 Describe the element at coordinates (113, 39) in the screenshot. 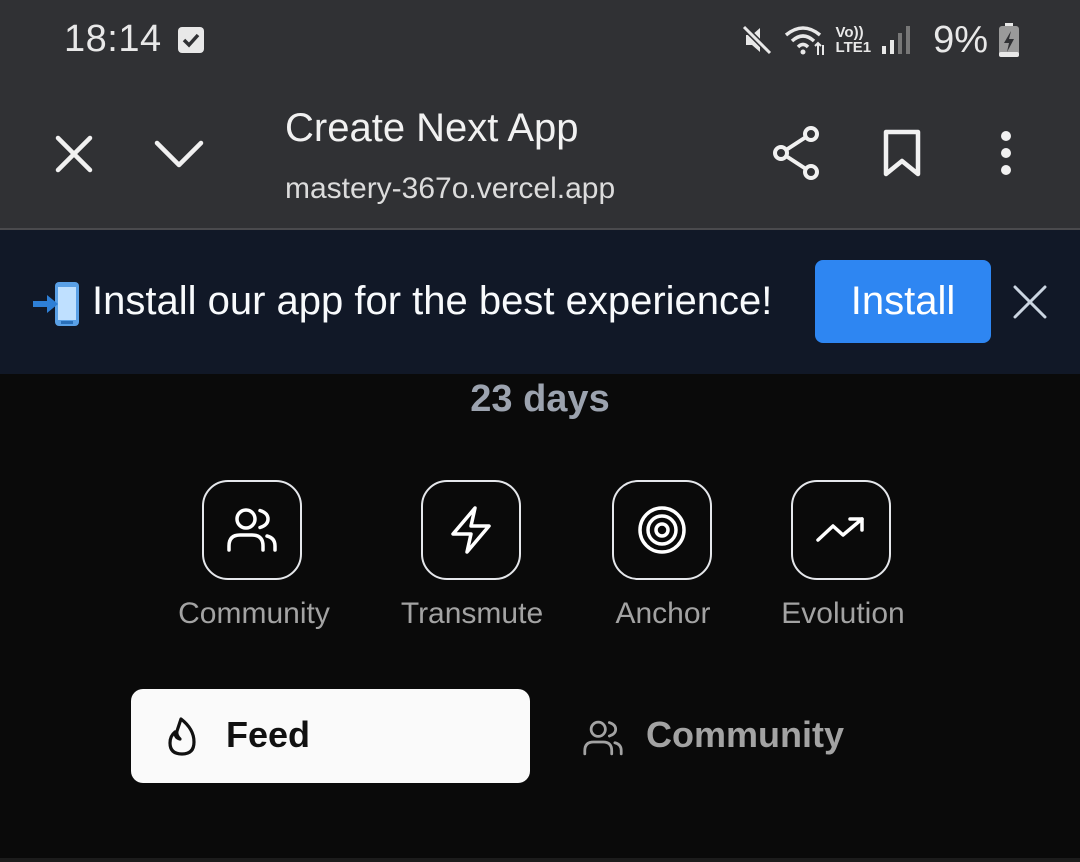

I see `status-time: 18:14` at that location.